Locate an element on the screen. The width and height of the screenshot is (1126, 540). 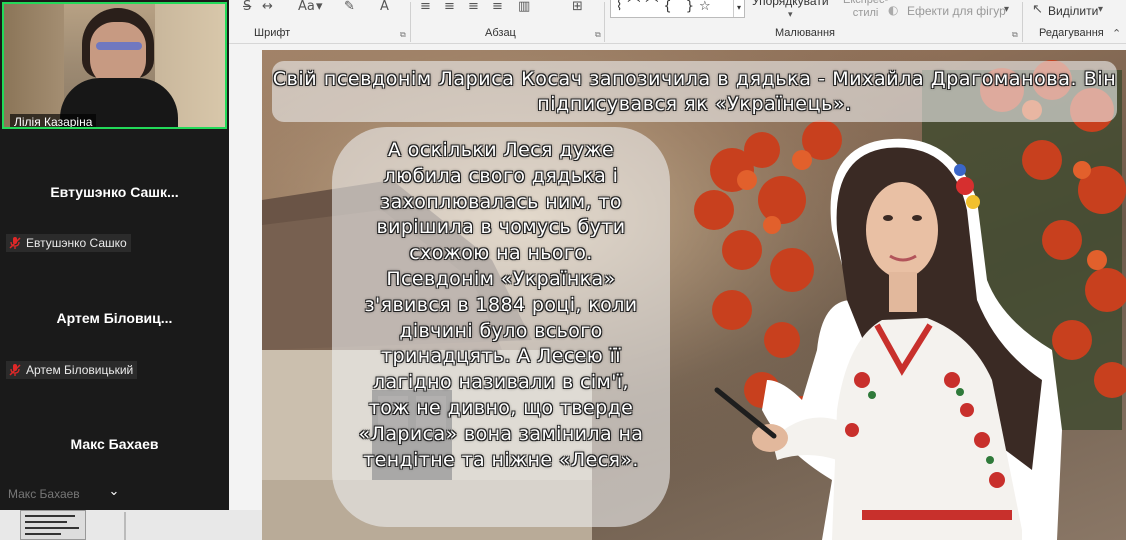
quick-styles-button: Експрес- стилі is located at coordinates (865, 10).